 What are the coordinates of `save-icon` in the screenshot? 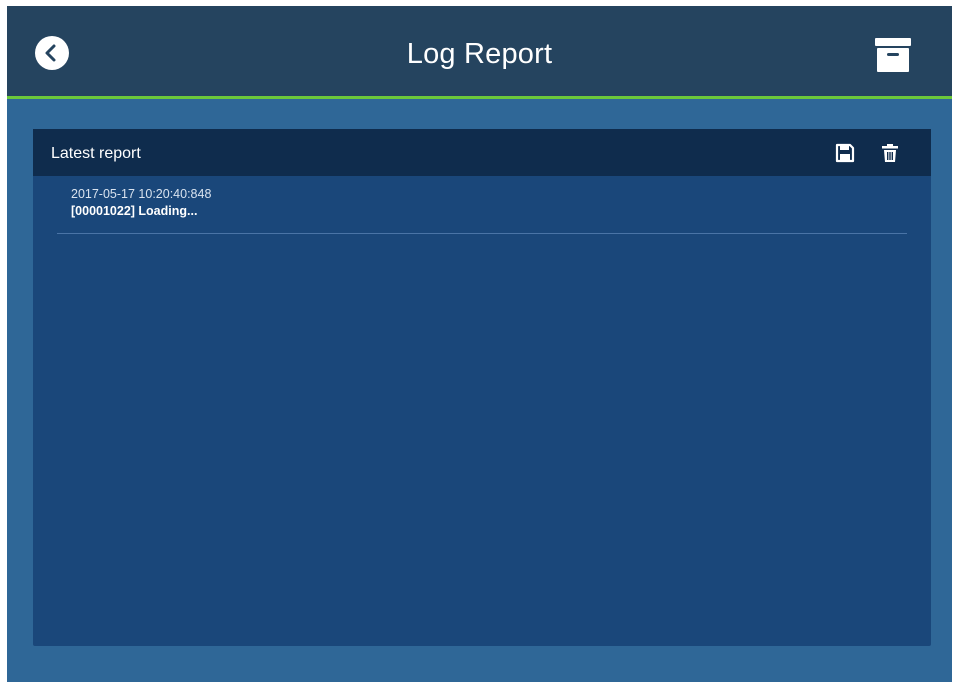 It's located at (845, 153).